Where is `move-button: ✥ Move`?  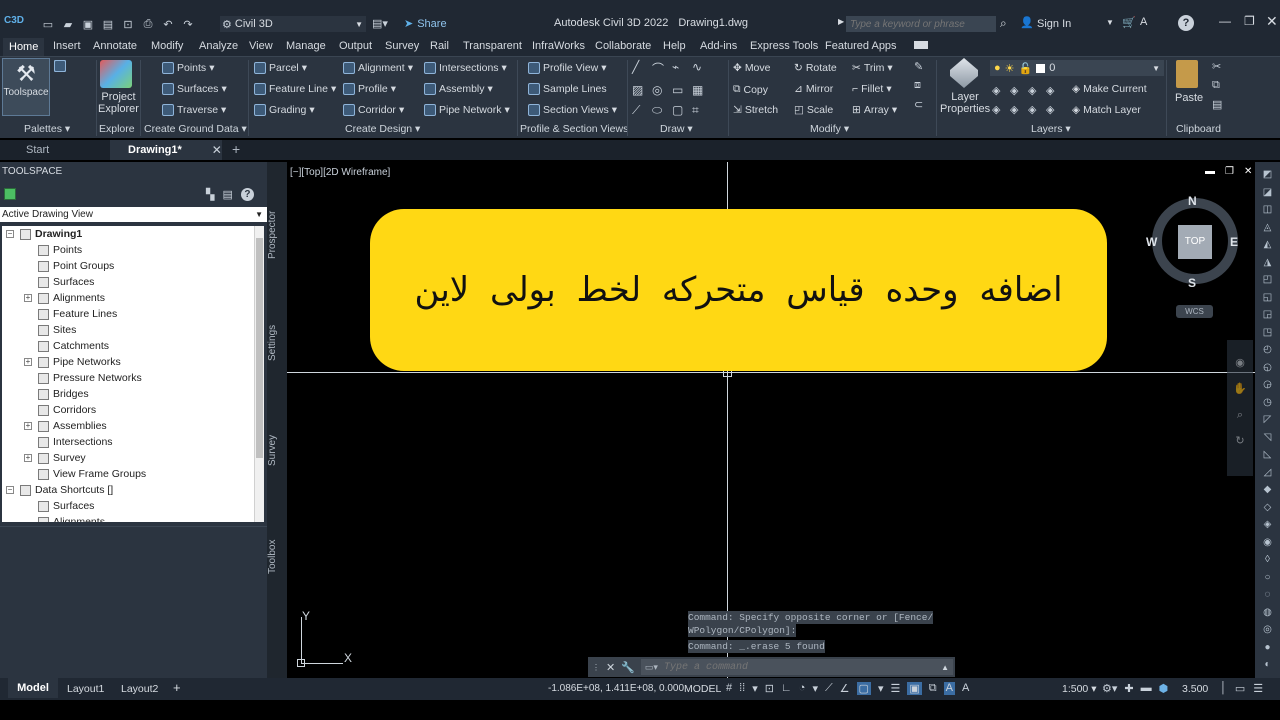
move-button: ✥ Move is located at coordinates (752, 68).